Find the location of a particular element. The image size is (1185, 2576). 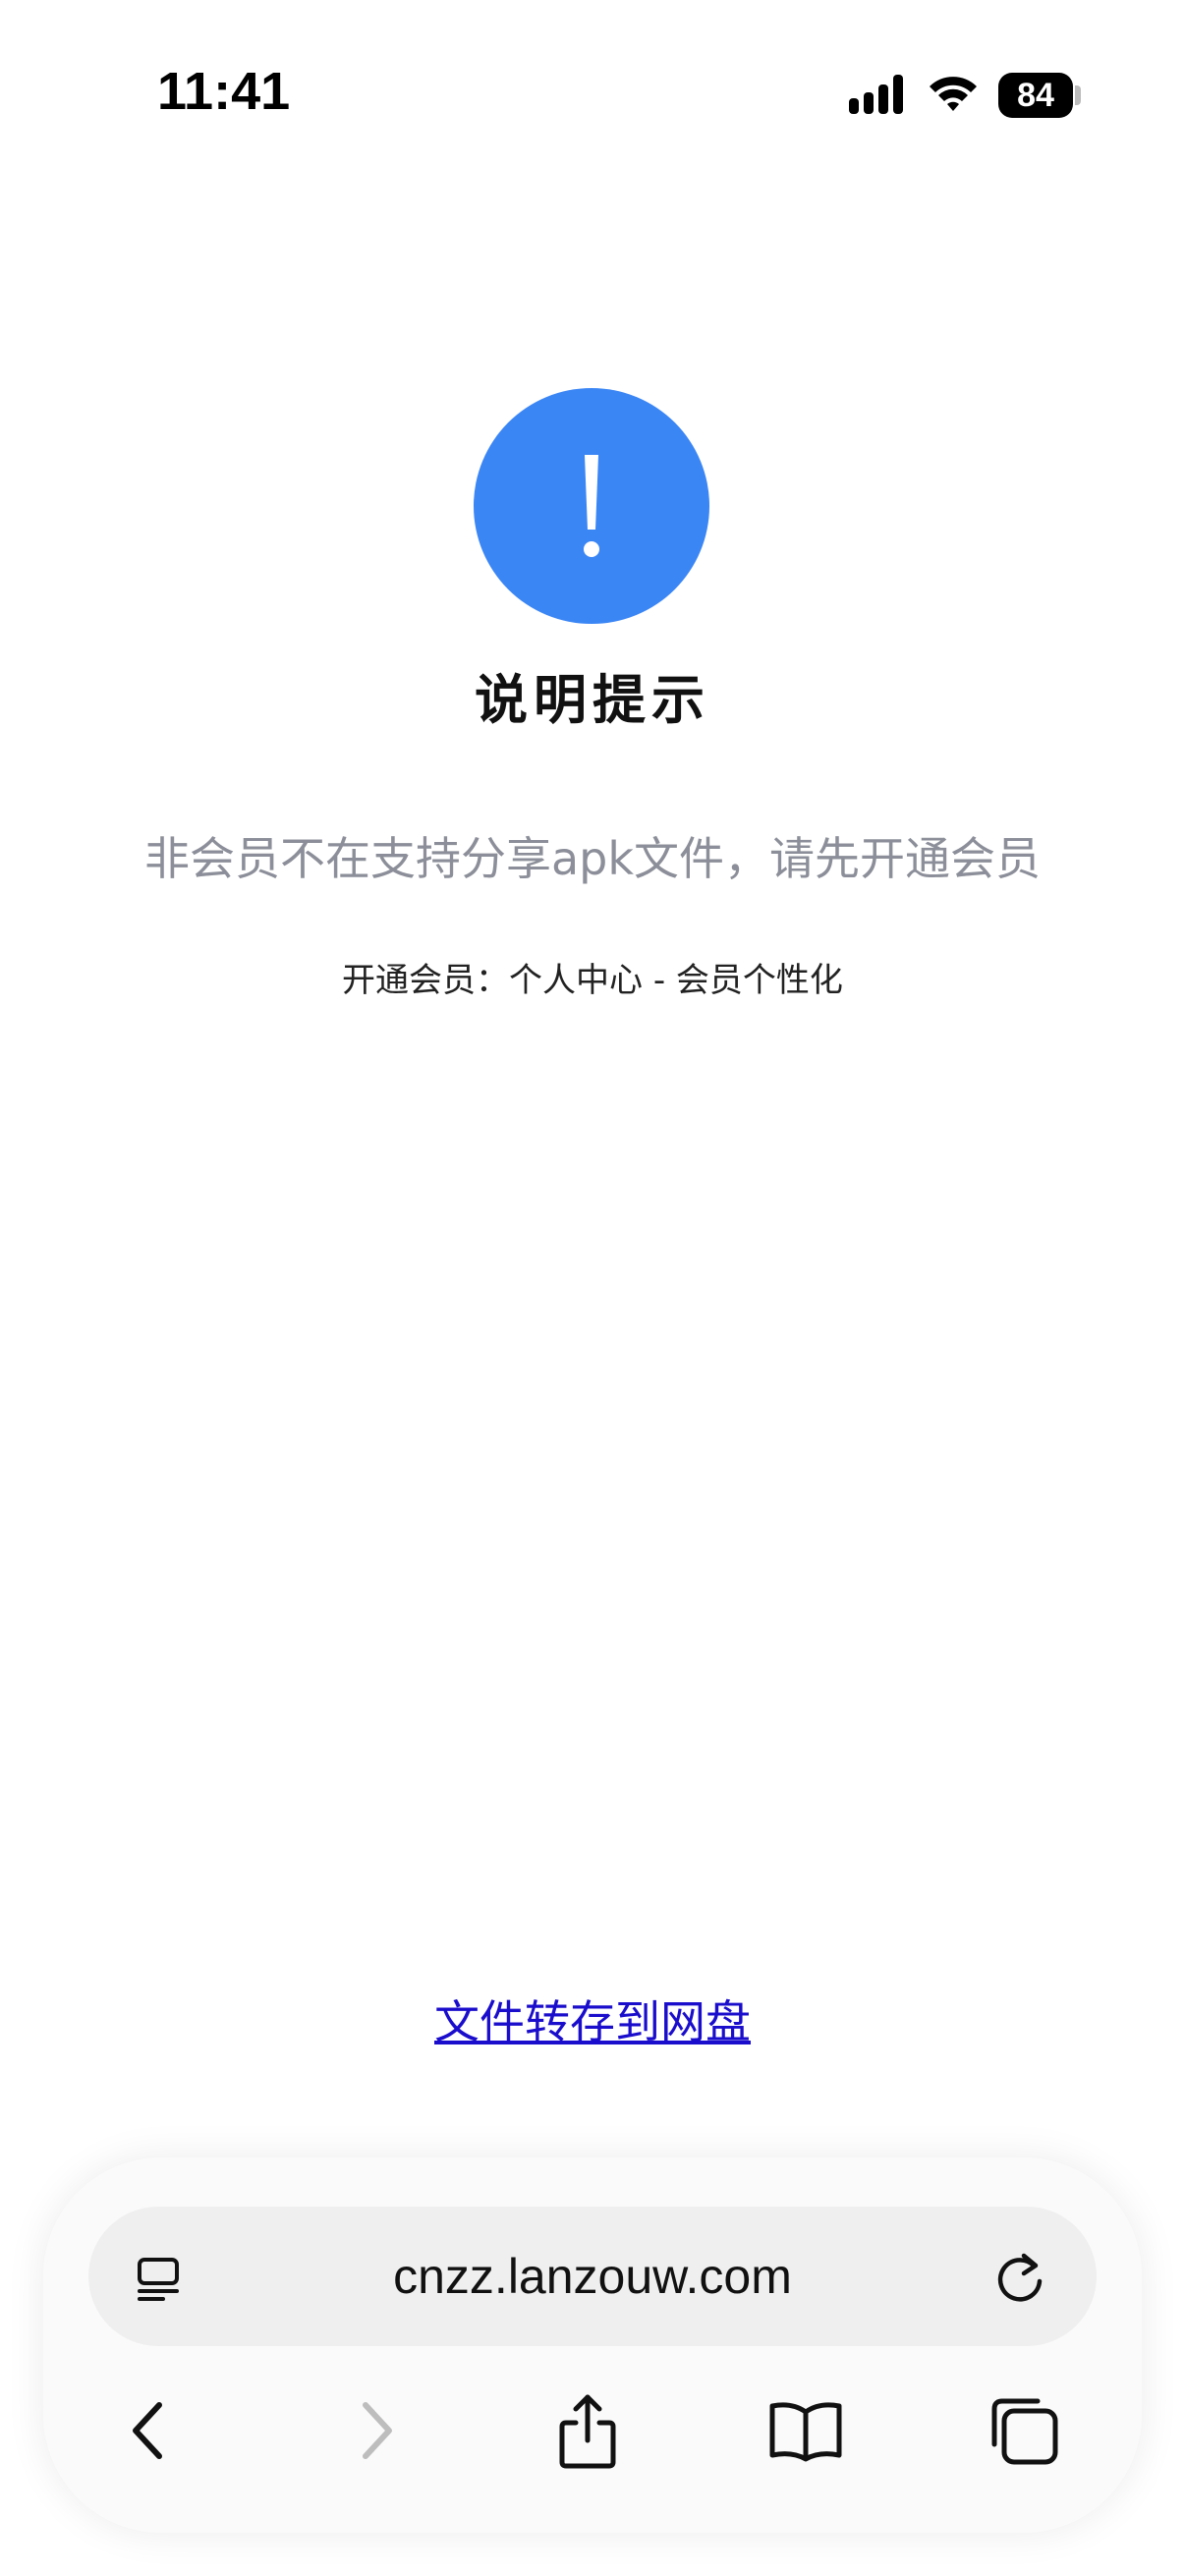

back-button is located at coordinates (148, 2430).